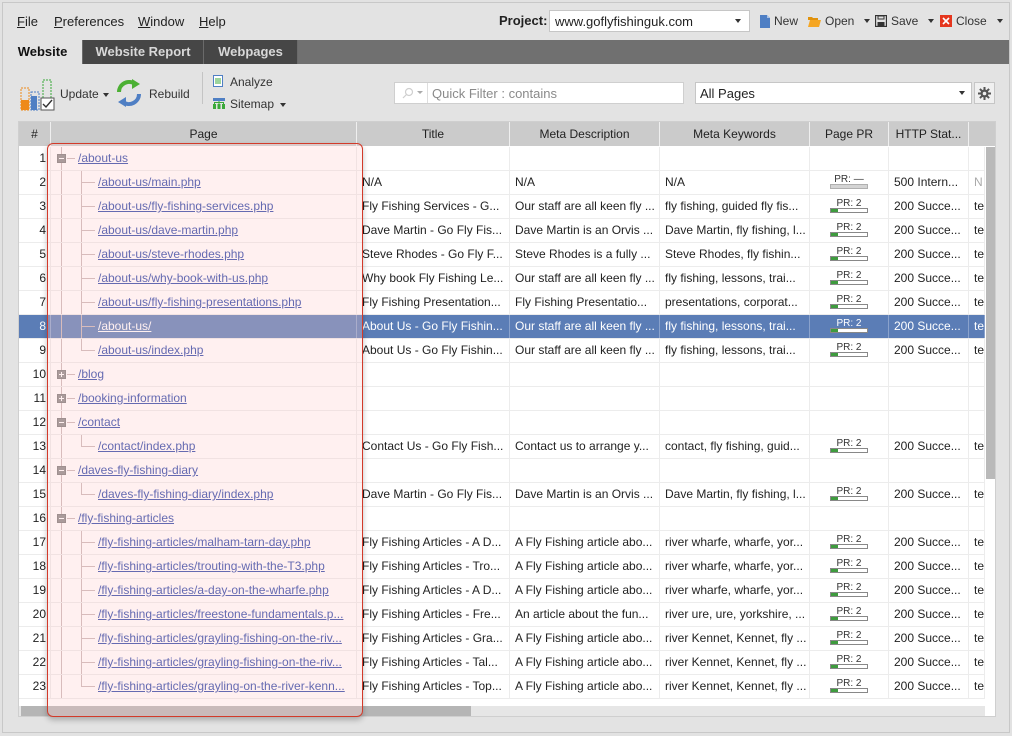 The image size is (1012, 736). What do you see at coordinates (65, 94) in the screenshot?
I see `update-button: Update` at bounding box center [65, 94].